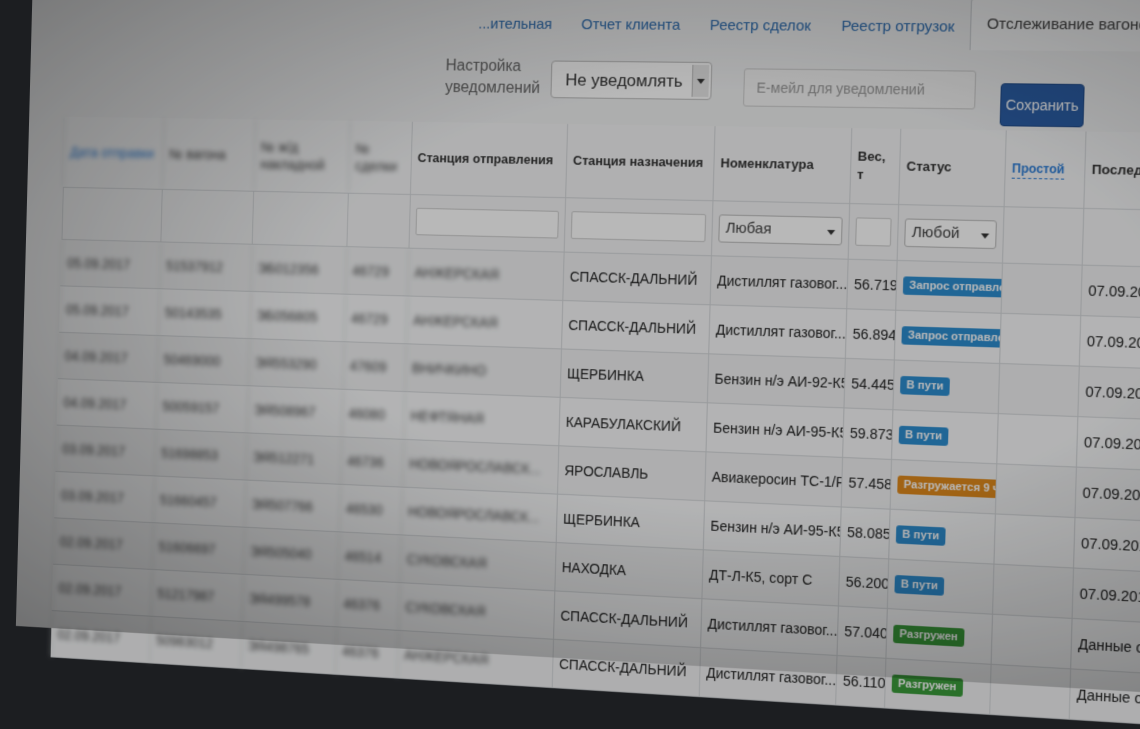  Describe the element at coordinates (482, 370) in the screenshot. I see `cell-from: ВНИЧКИНО` at that location.